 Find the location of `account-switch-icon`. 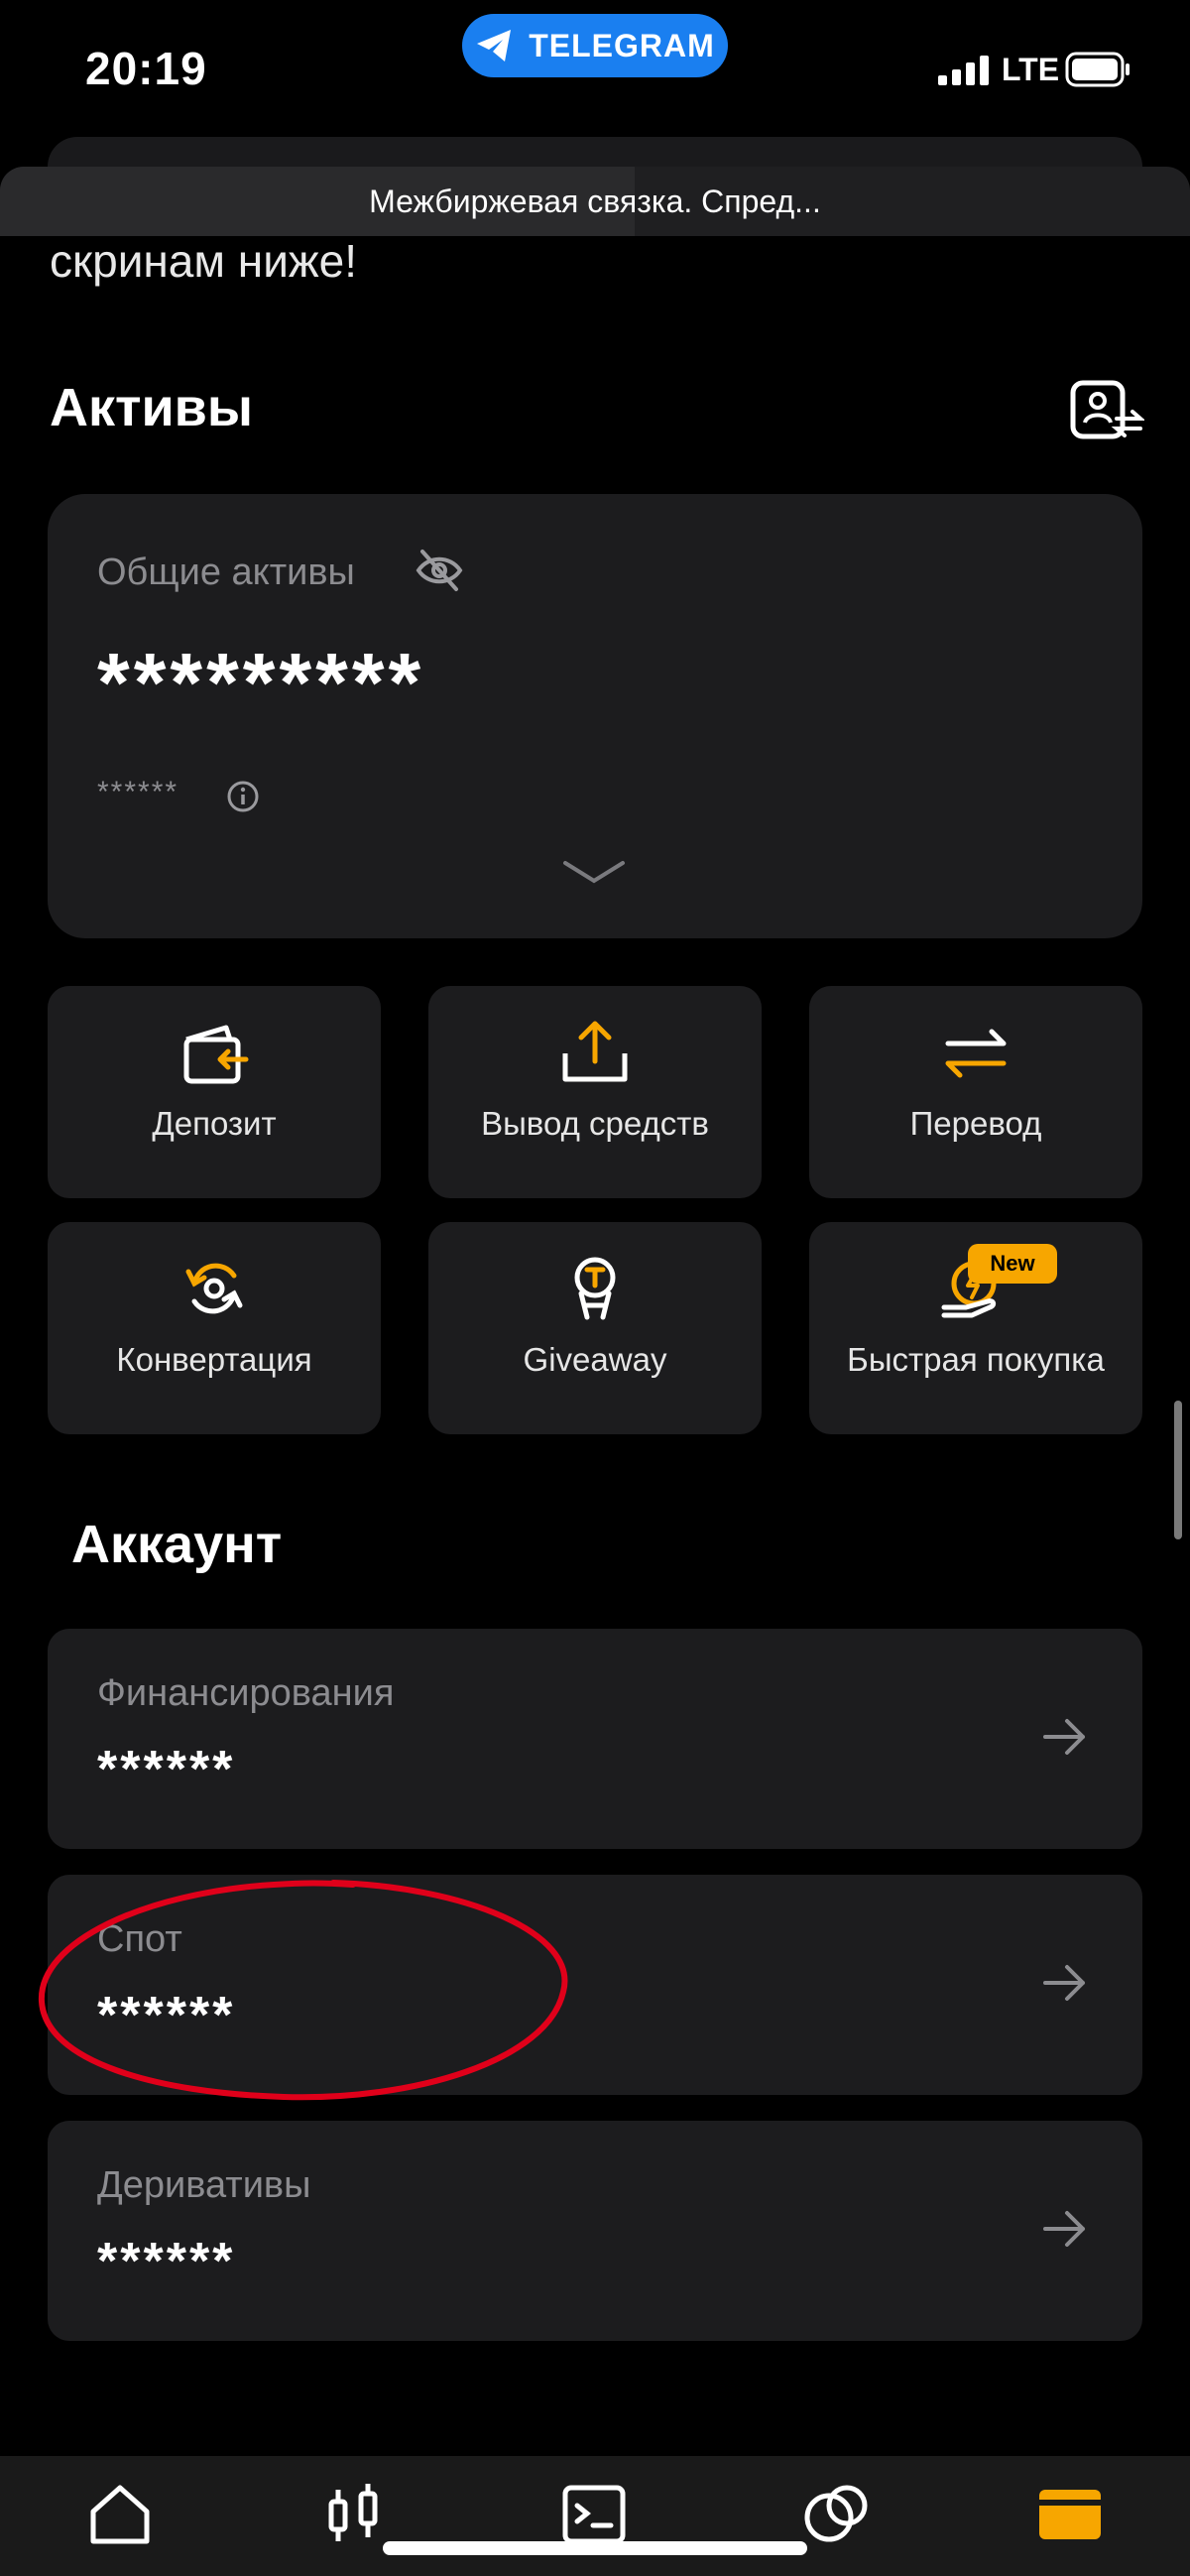

account-switch-icon is located at coordinates (1106, 409).